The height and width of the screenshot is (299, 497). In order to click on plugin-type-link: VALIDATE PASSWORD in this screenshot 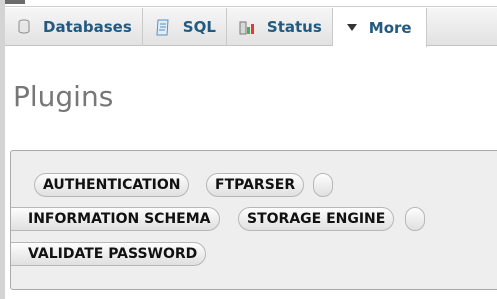, I will do `click(109, 254)`.